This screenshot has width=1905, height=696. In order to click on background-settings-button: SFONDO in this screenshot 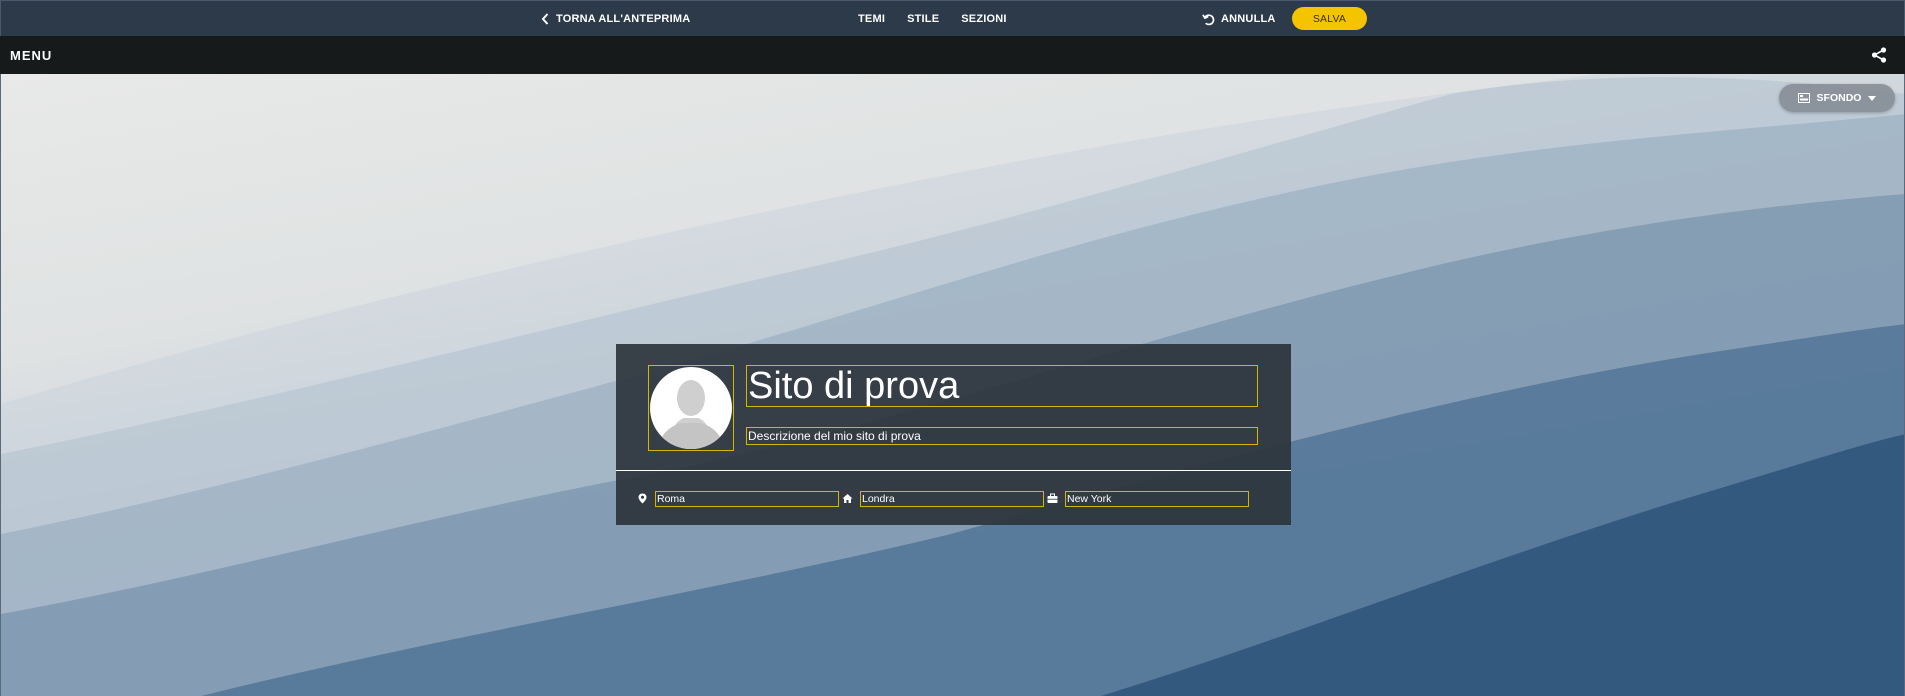, I will do `click(1837, 98)`.